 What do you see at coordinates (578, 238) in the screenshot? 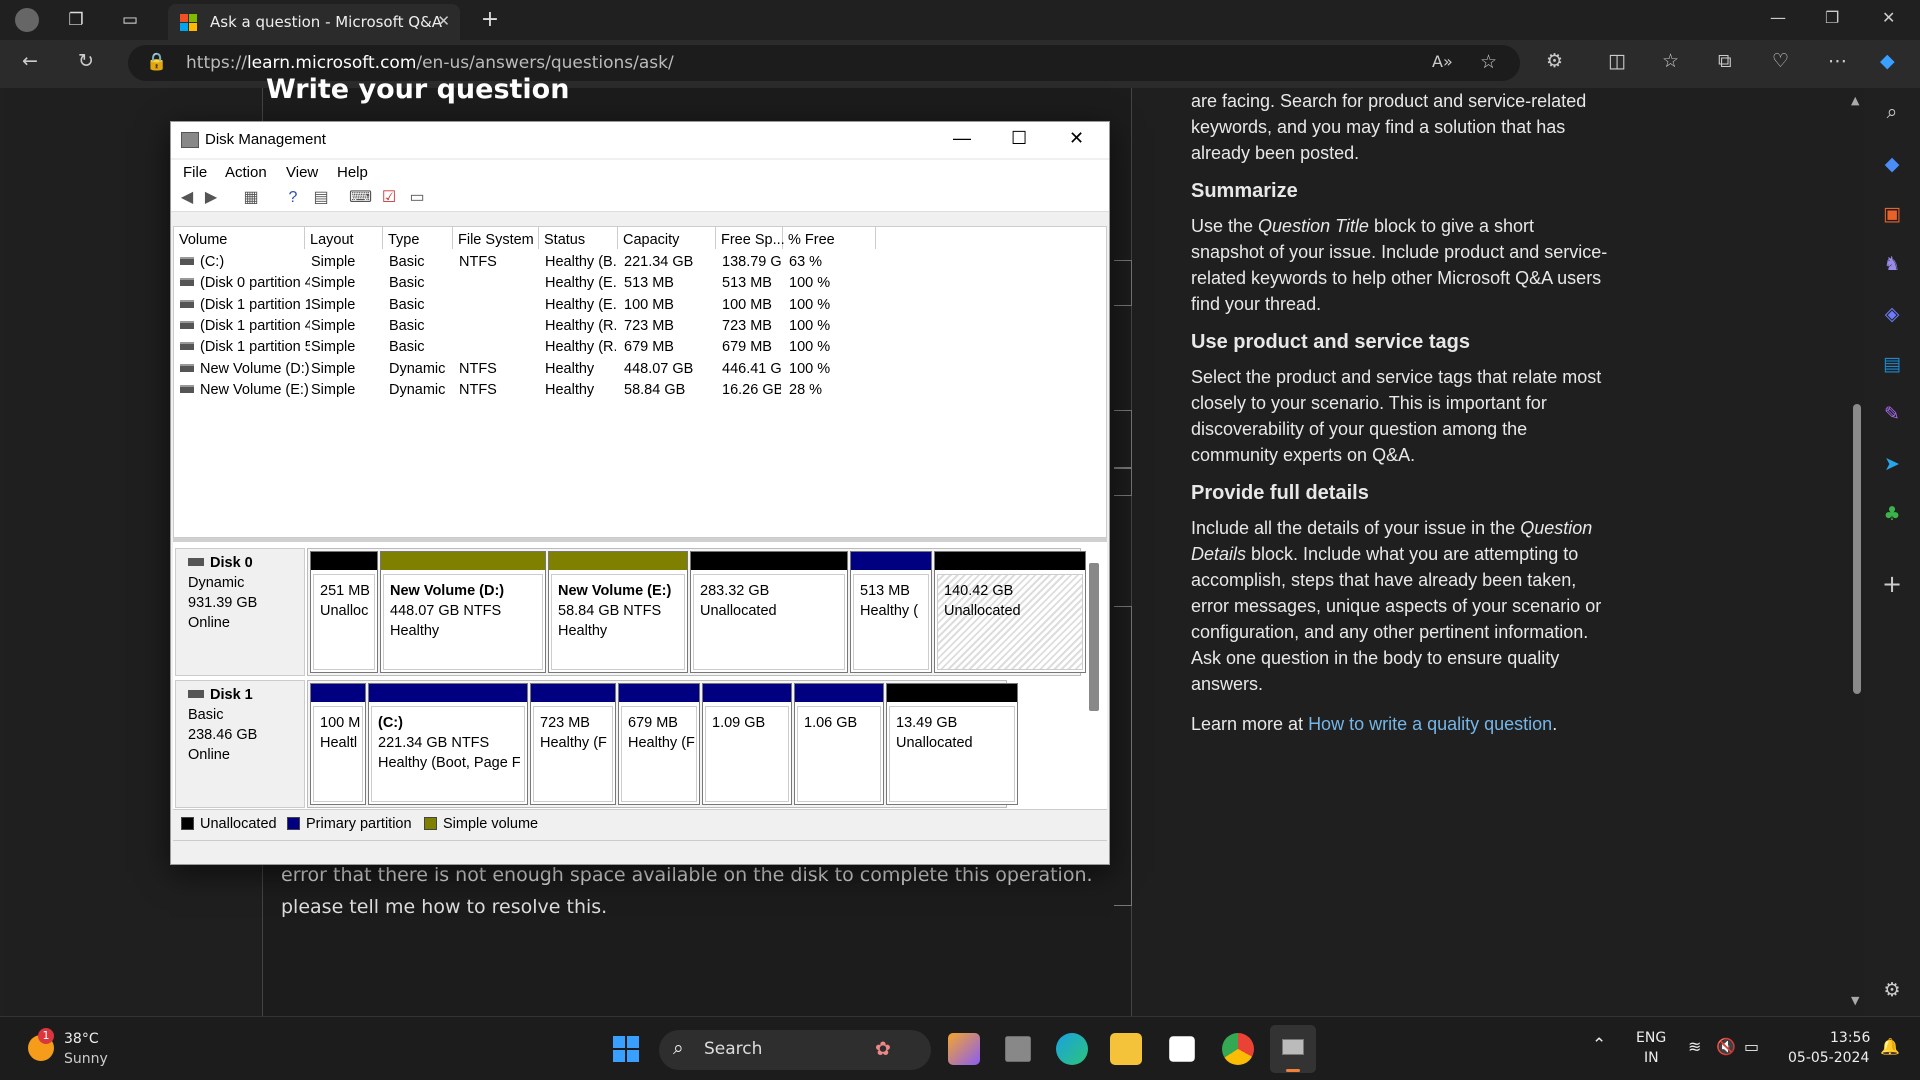
I see `column-header: Status` at bounding box center [578, 238].